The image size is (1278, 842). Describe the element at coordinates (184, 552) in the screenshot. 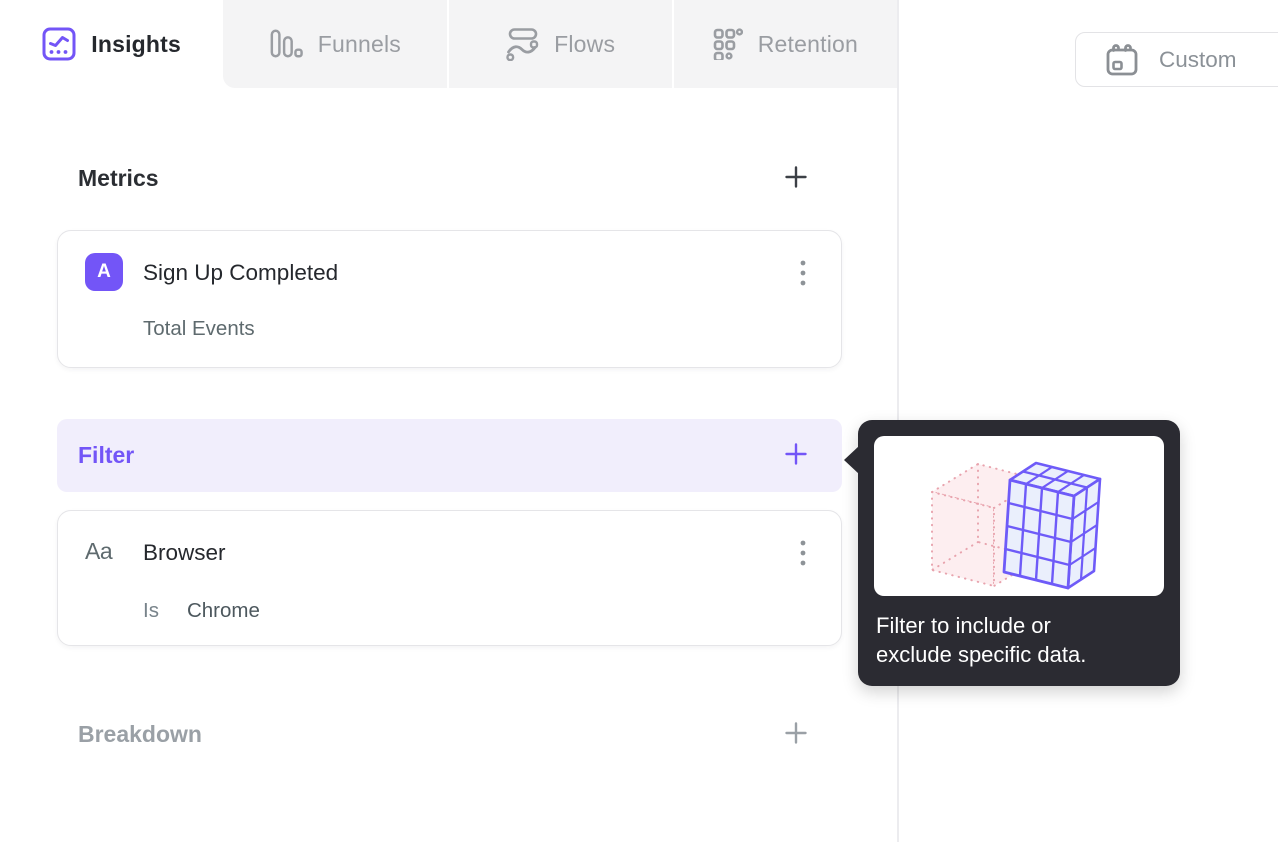

I see `filter-property-name: Browser` at that location.